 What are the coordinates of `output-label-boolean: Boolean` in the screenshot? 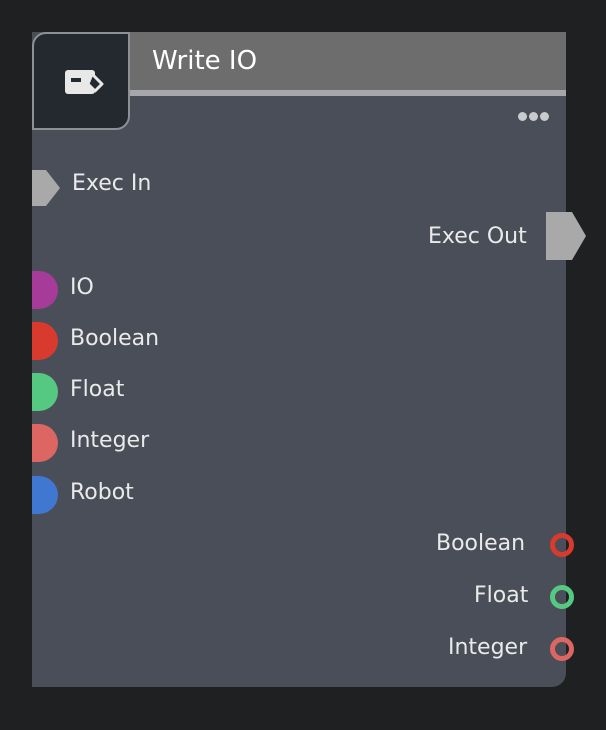 It's located at (481, 543).